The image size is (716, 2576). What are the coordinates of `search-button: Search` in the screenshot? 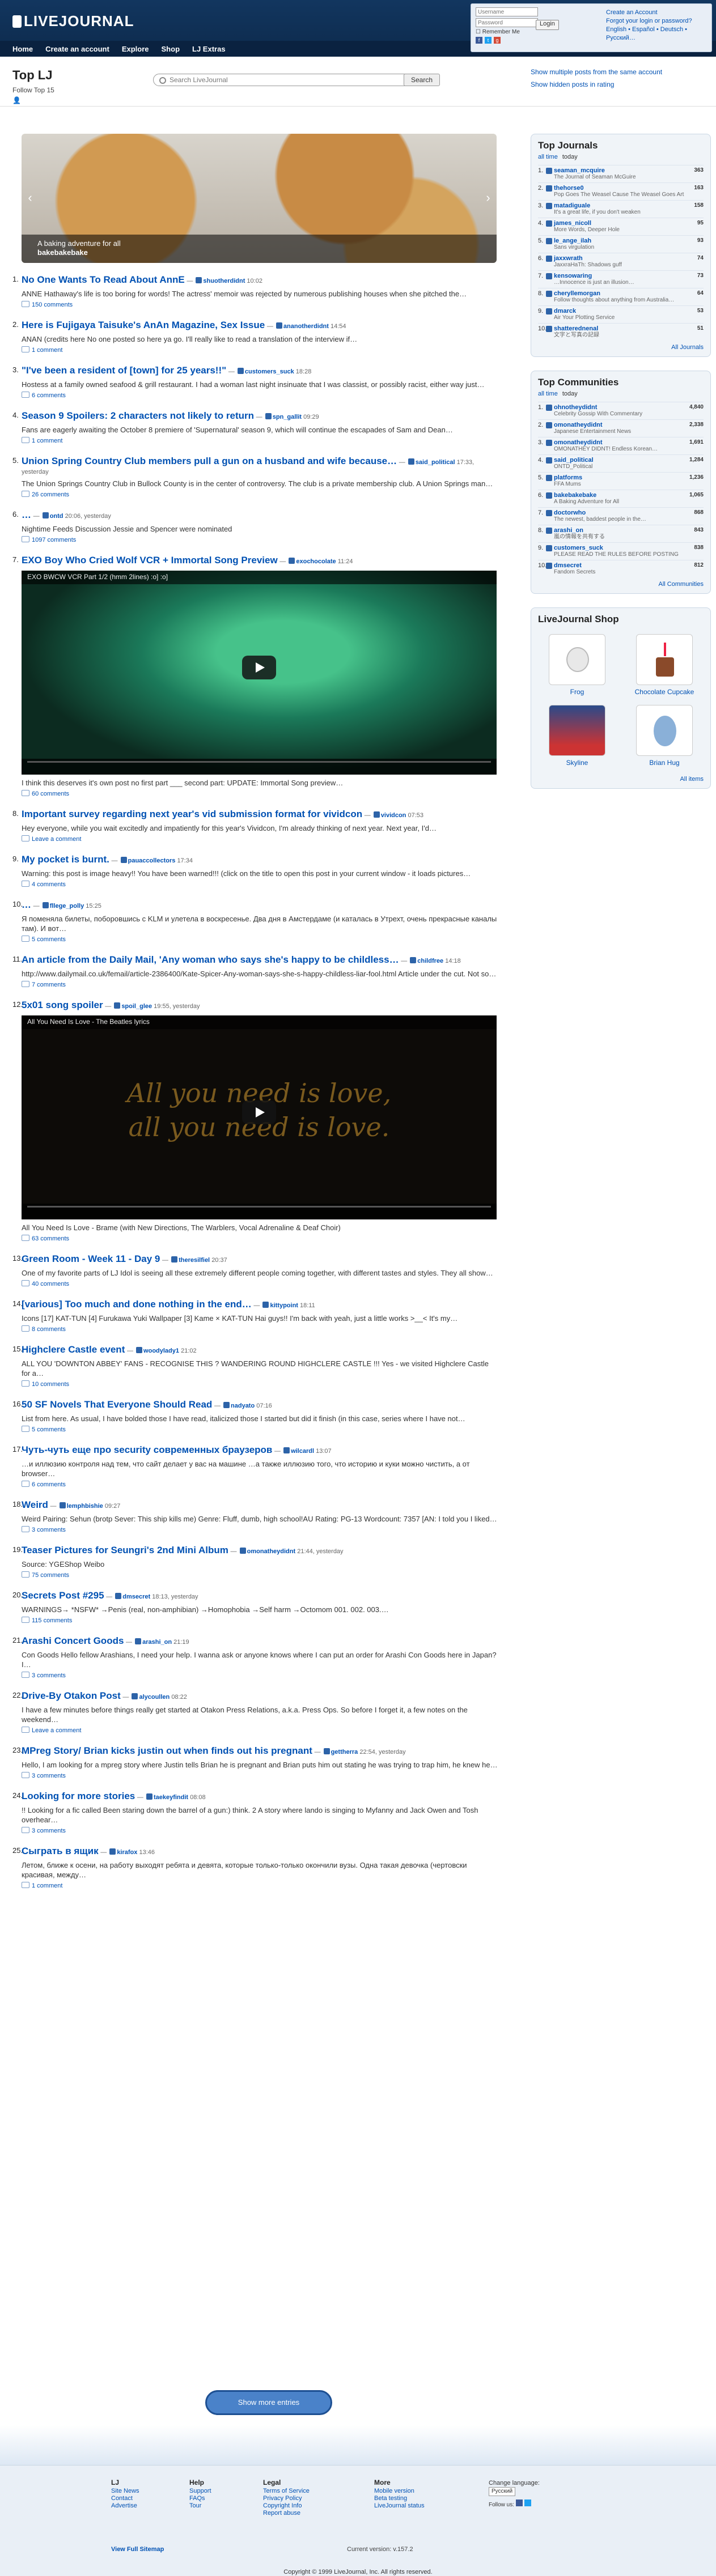 It's located at (422, 80).